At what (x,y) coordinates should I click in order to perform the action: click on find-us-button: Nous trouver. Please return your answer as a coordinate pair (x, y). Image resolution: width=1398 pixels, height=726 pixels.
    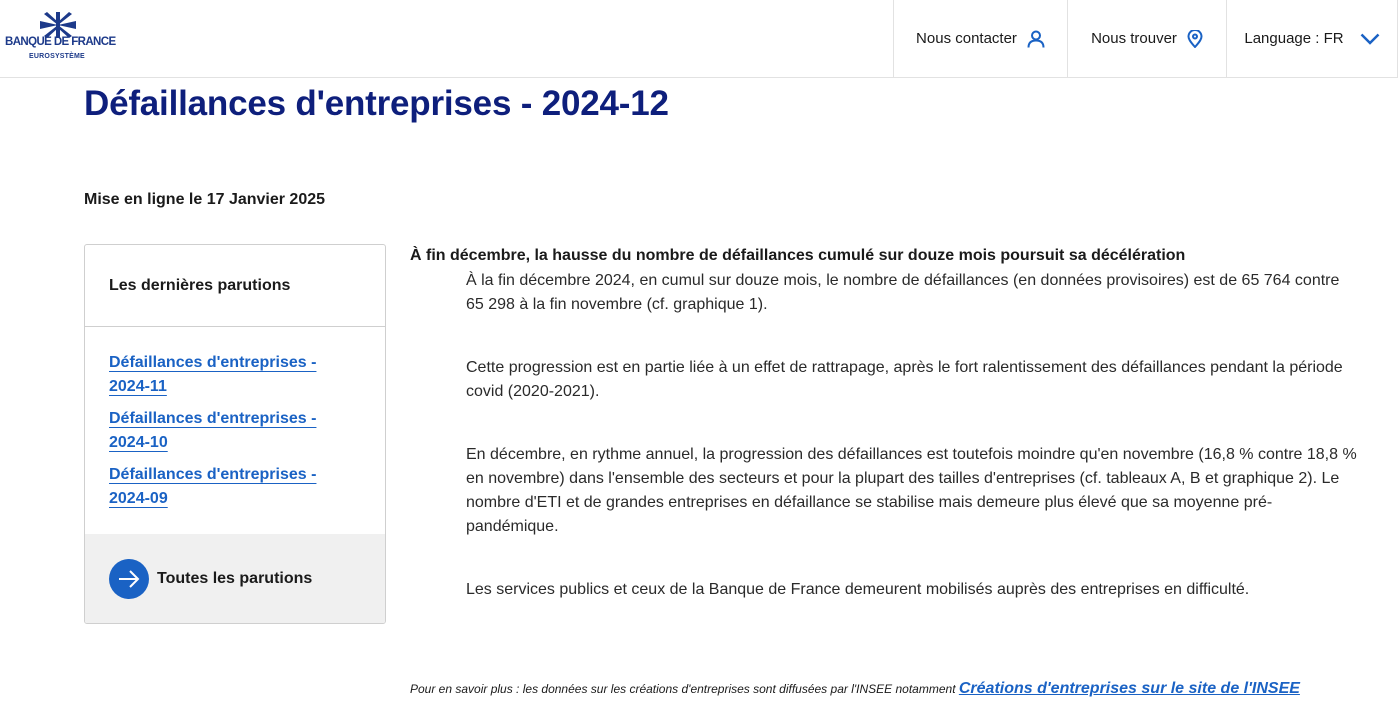
    Looking at the image, I should click on (1146, 38).